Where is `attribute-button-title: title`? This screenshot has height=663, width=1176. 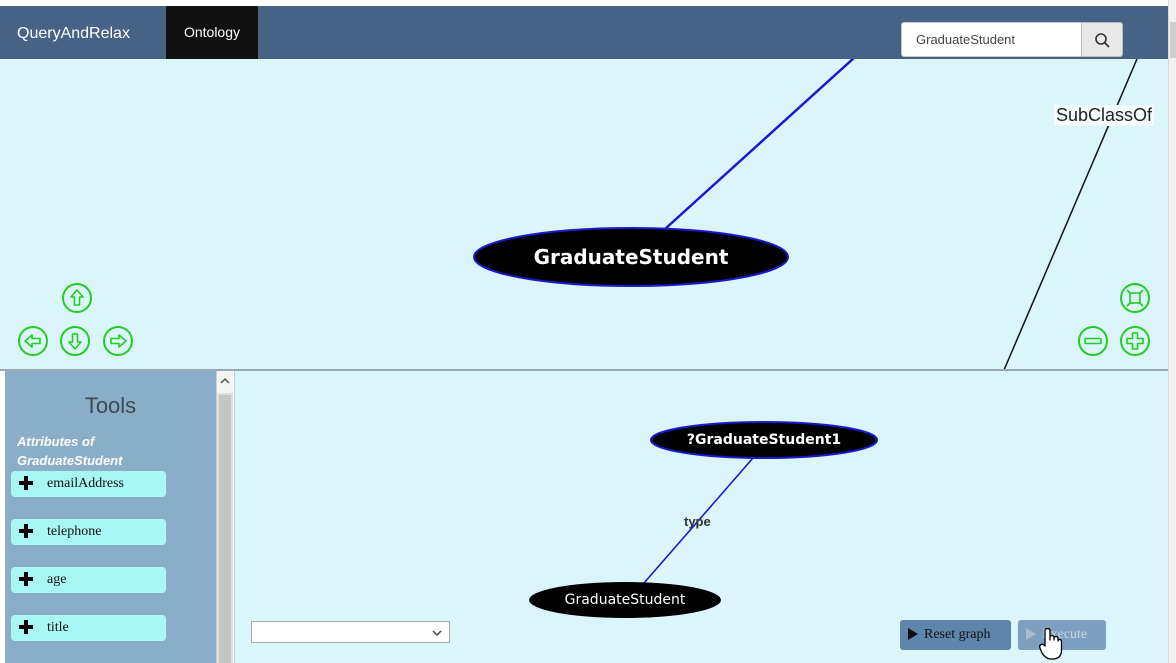
attribute-button-title: title is located at coordinates (88, 628).